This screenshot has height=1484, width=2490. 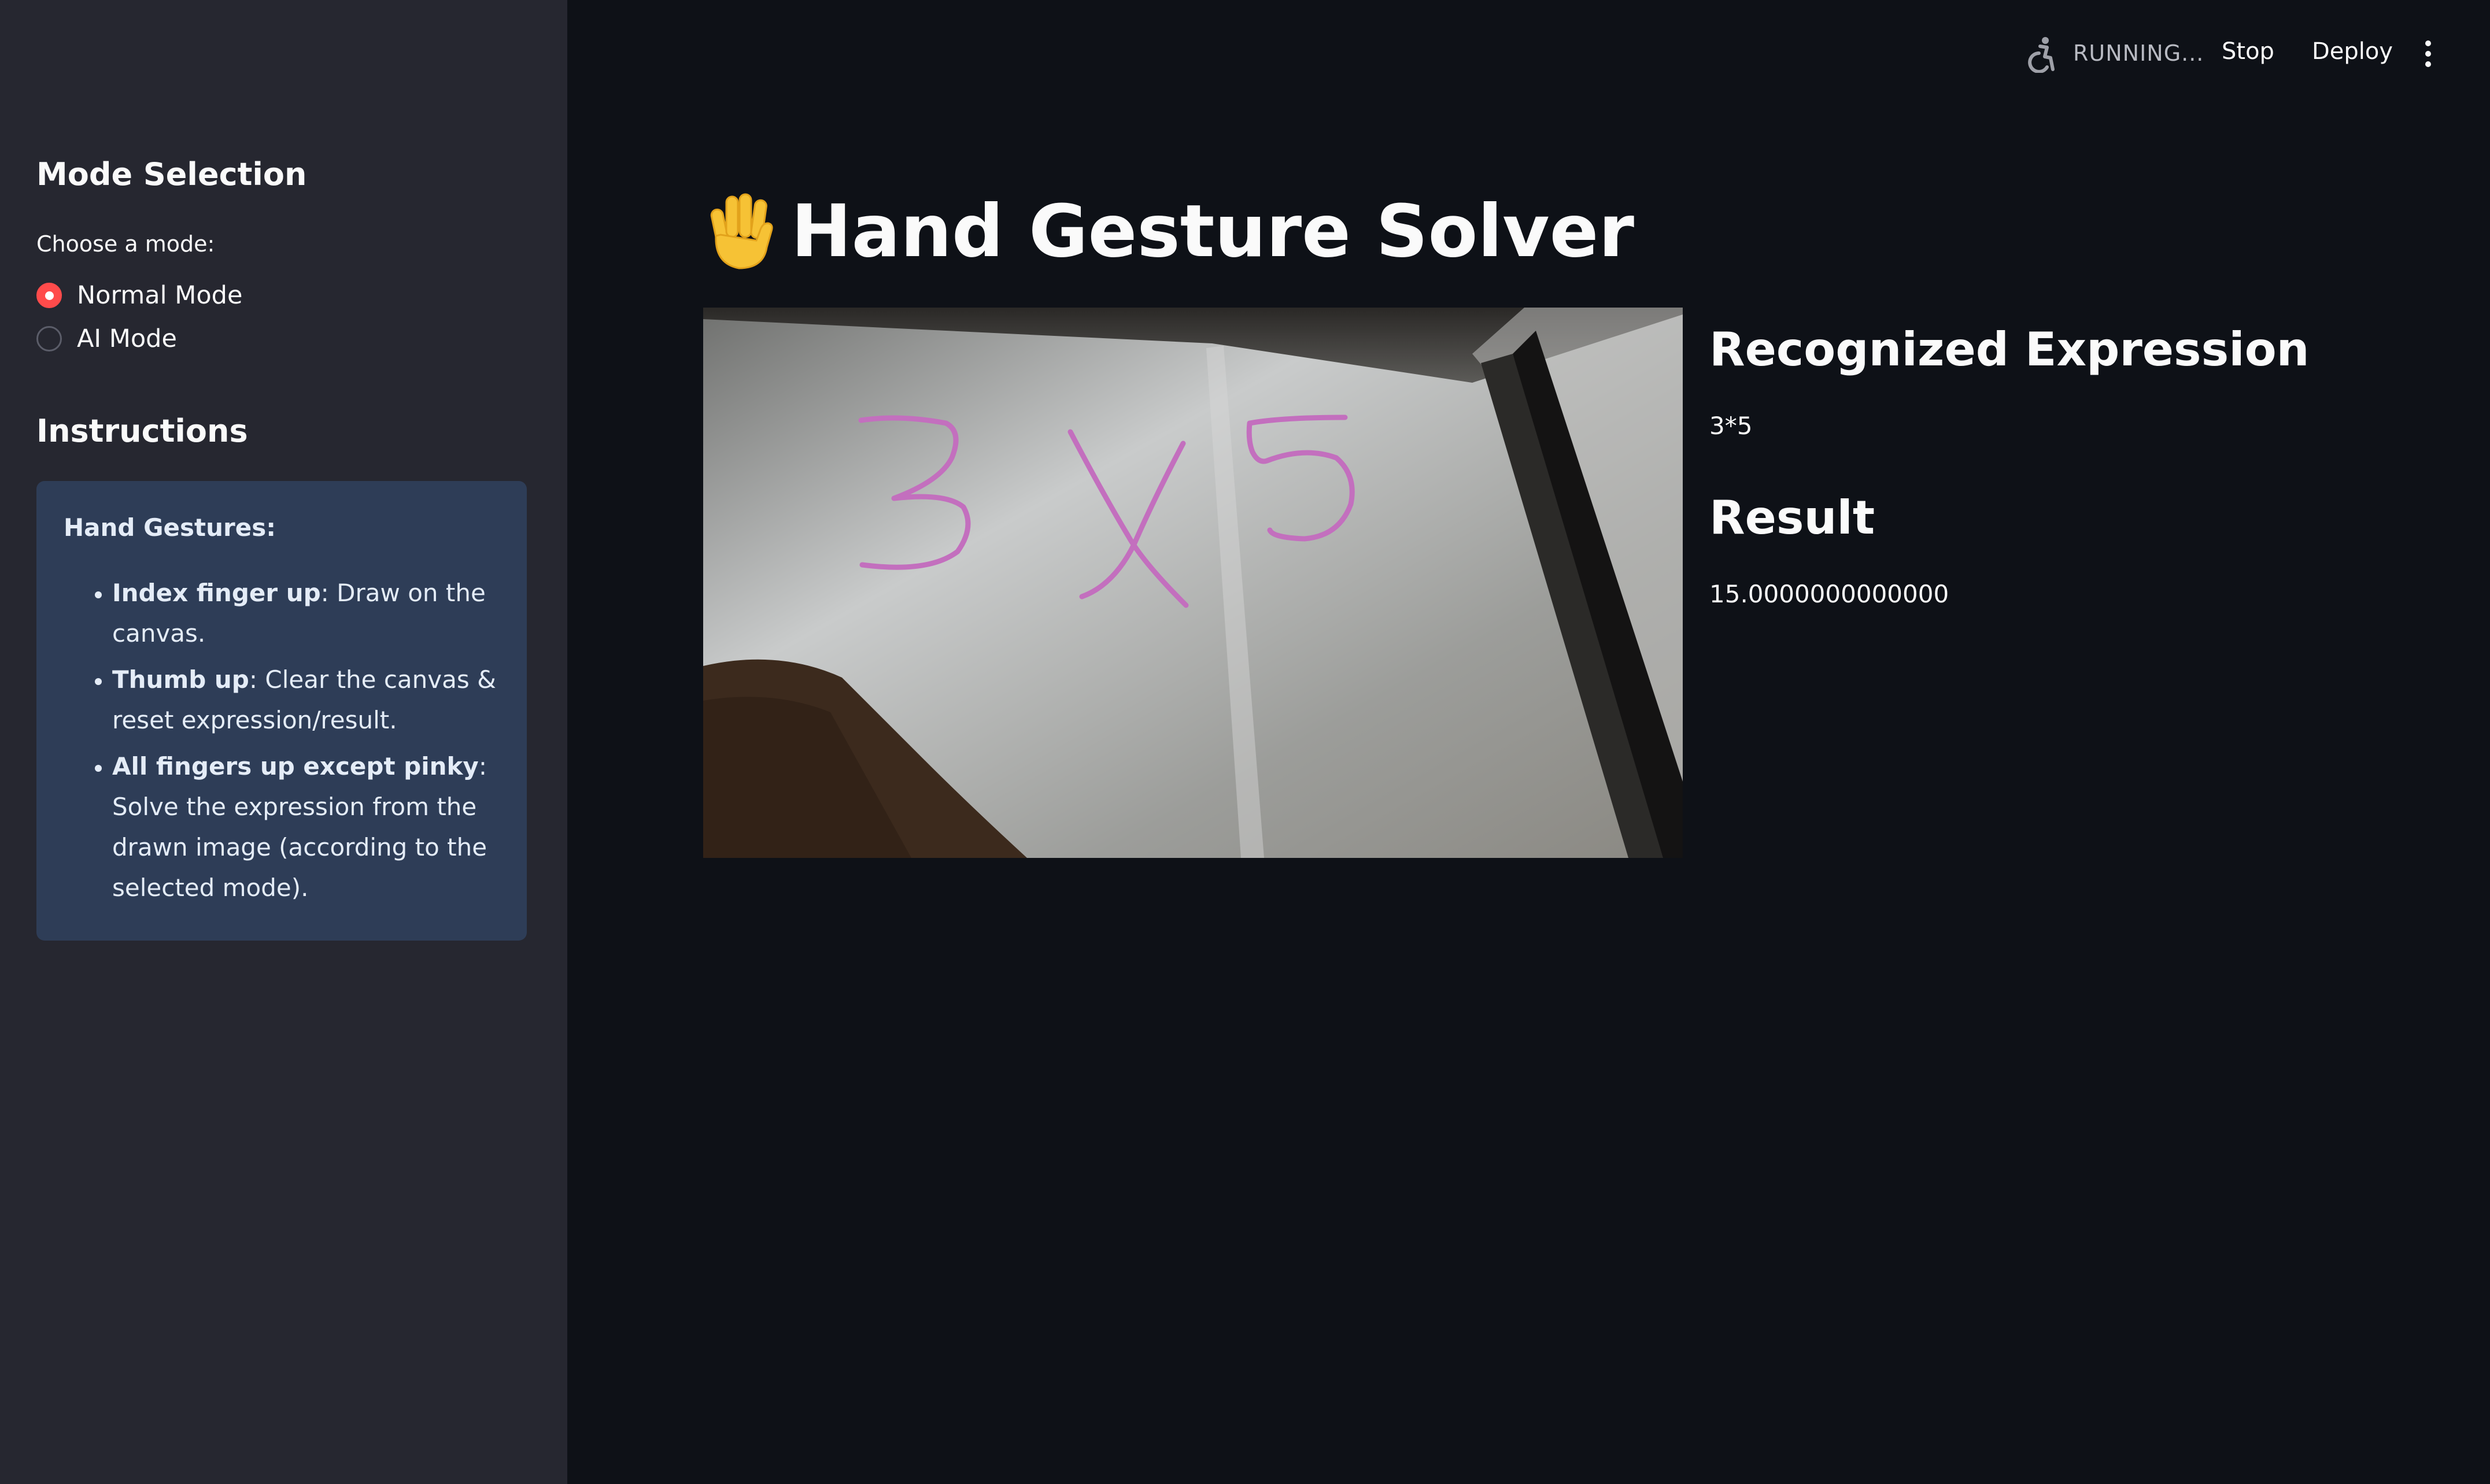 What do you see at coordinates (2352, 51) in the screenshot?
I see `deploy-button: Deploy` at bounding box center [2352, 51].